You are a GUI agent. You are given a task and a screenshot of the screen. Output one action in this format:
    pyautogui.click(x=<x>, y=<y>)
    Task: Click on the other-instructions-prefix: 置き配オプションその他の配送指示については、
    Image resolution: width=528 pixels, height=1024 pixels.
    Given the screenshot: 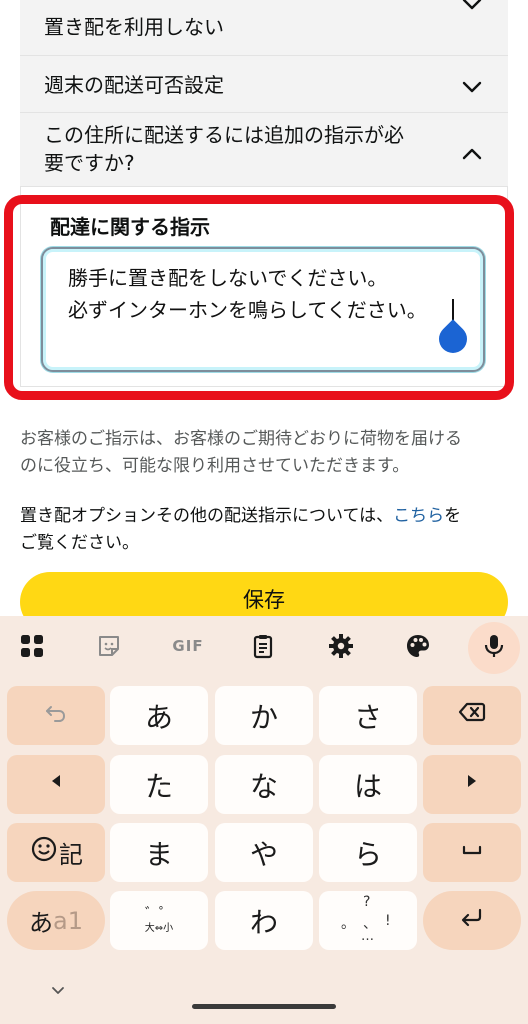 What is the action you would take?
    pyautogui.click(x=207, y=516)
    